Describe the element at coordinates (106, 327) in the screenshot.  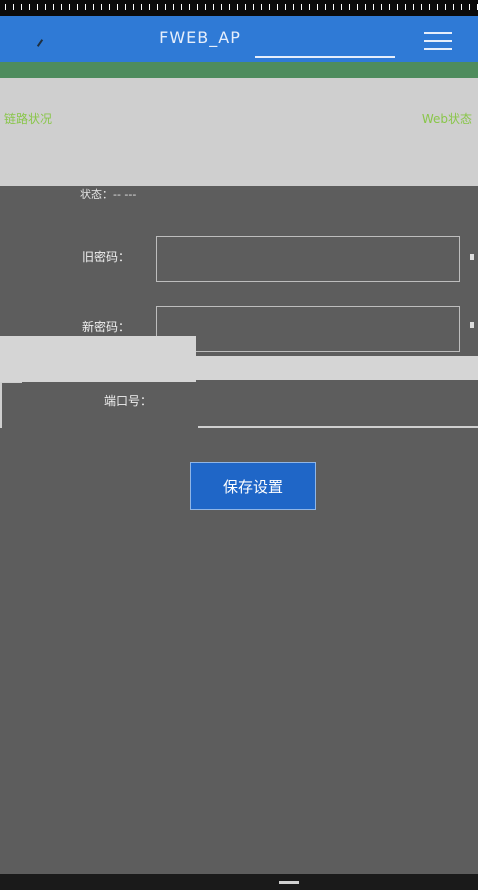
I see `new-password-label: 新密码：` at that location.